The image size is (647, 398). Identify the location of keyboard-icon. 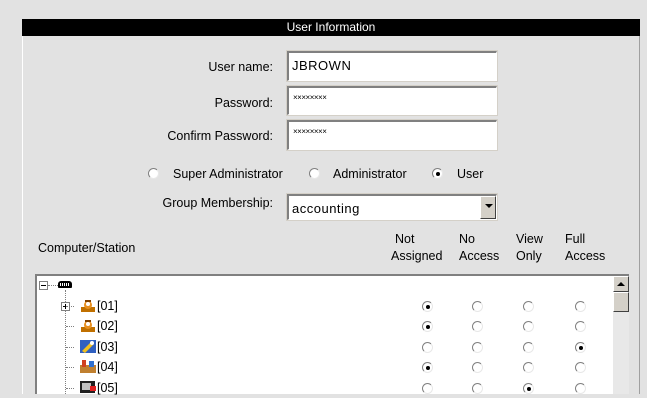
(65, 284).